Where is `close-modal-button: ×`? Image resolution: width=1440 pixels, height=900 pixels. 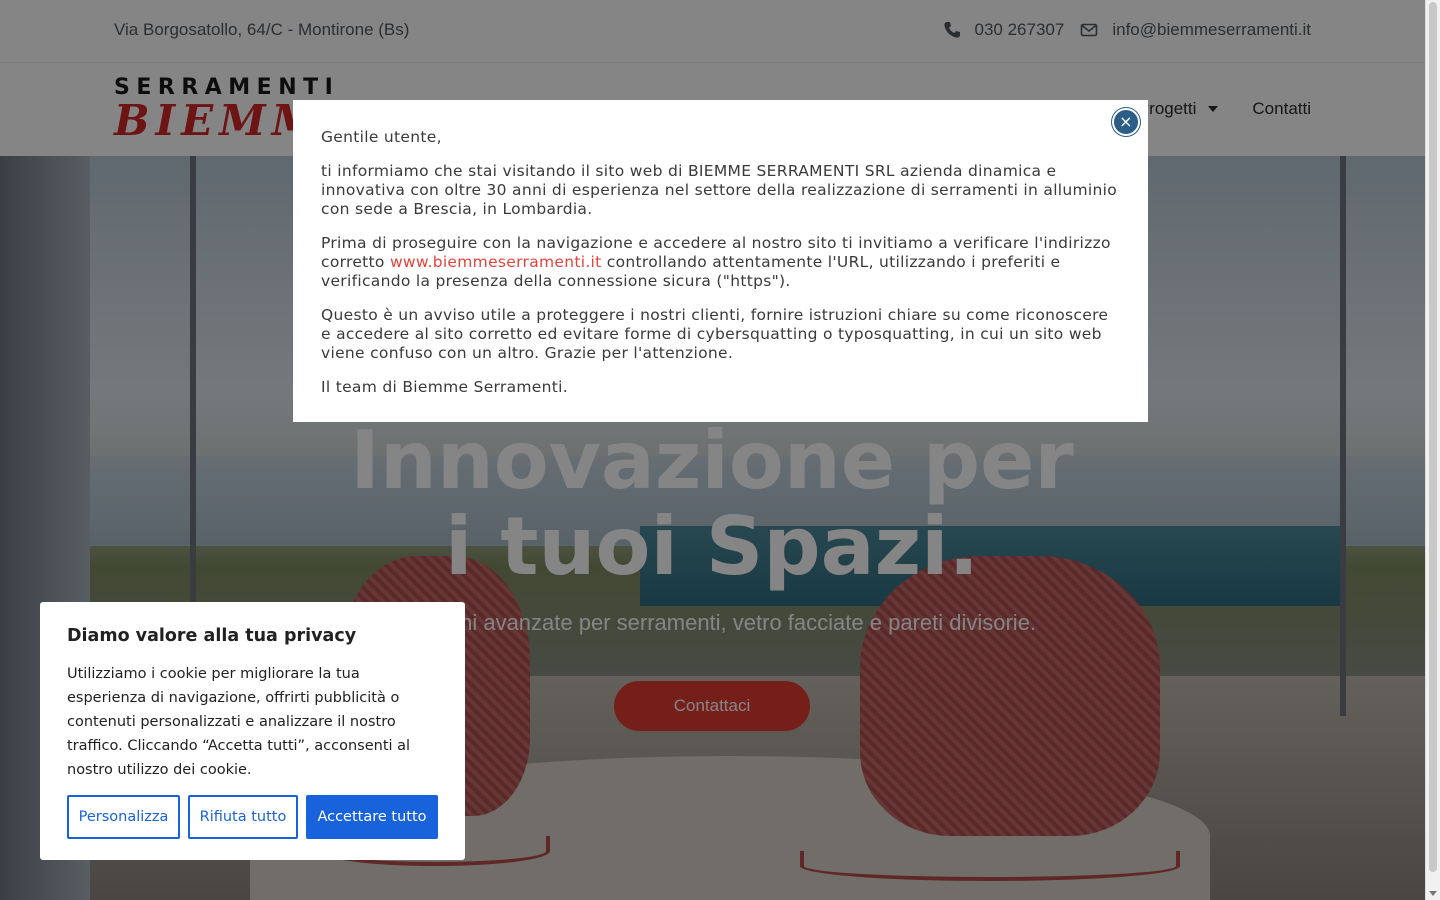 close-modal-button: × is located at coordinates (1126, 122).